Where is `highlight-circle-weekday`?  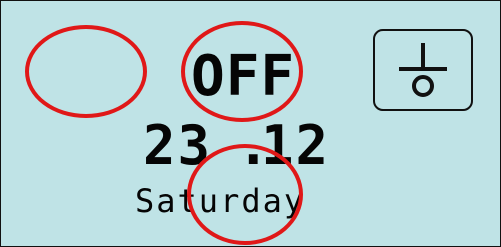 highlight-circle-weekday is located at coordinates (245, 194).